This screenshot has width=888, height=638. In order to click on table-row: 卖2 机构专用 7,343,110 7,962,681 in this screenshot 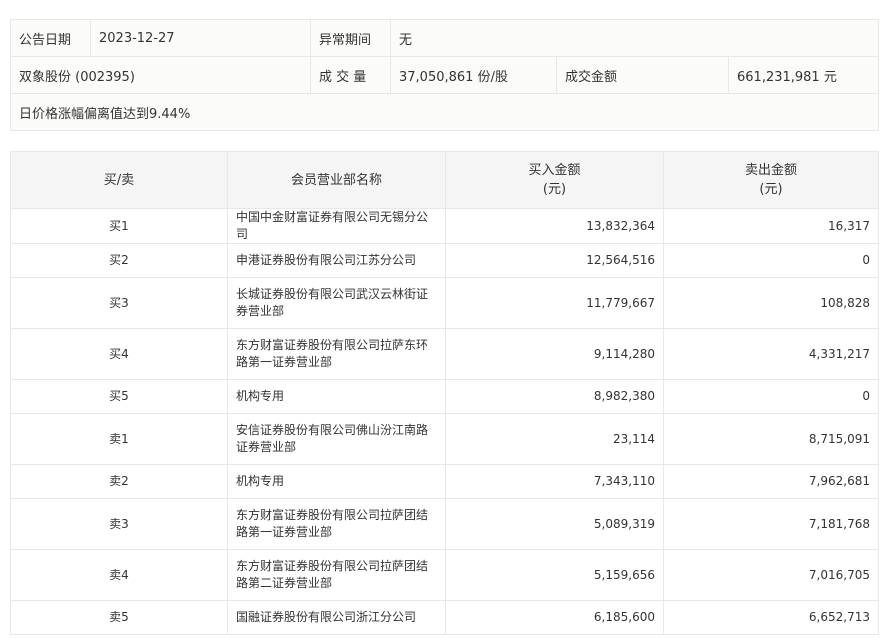, I will do `click(444, 481)`.